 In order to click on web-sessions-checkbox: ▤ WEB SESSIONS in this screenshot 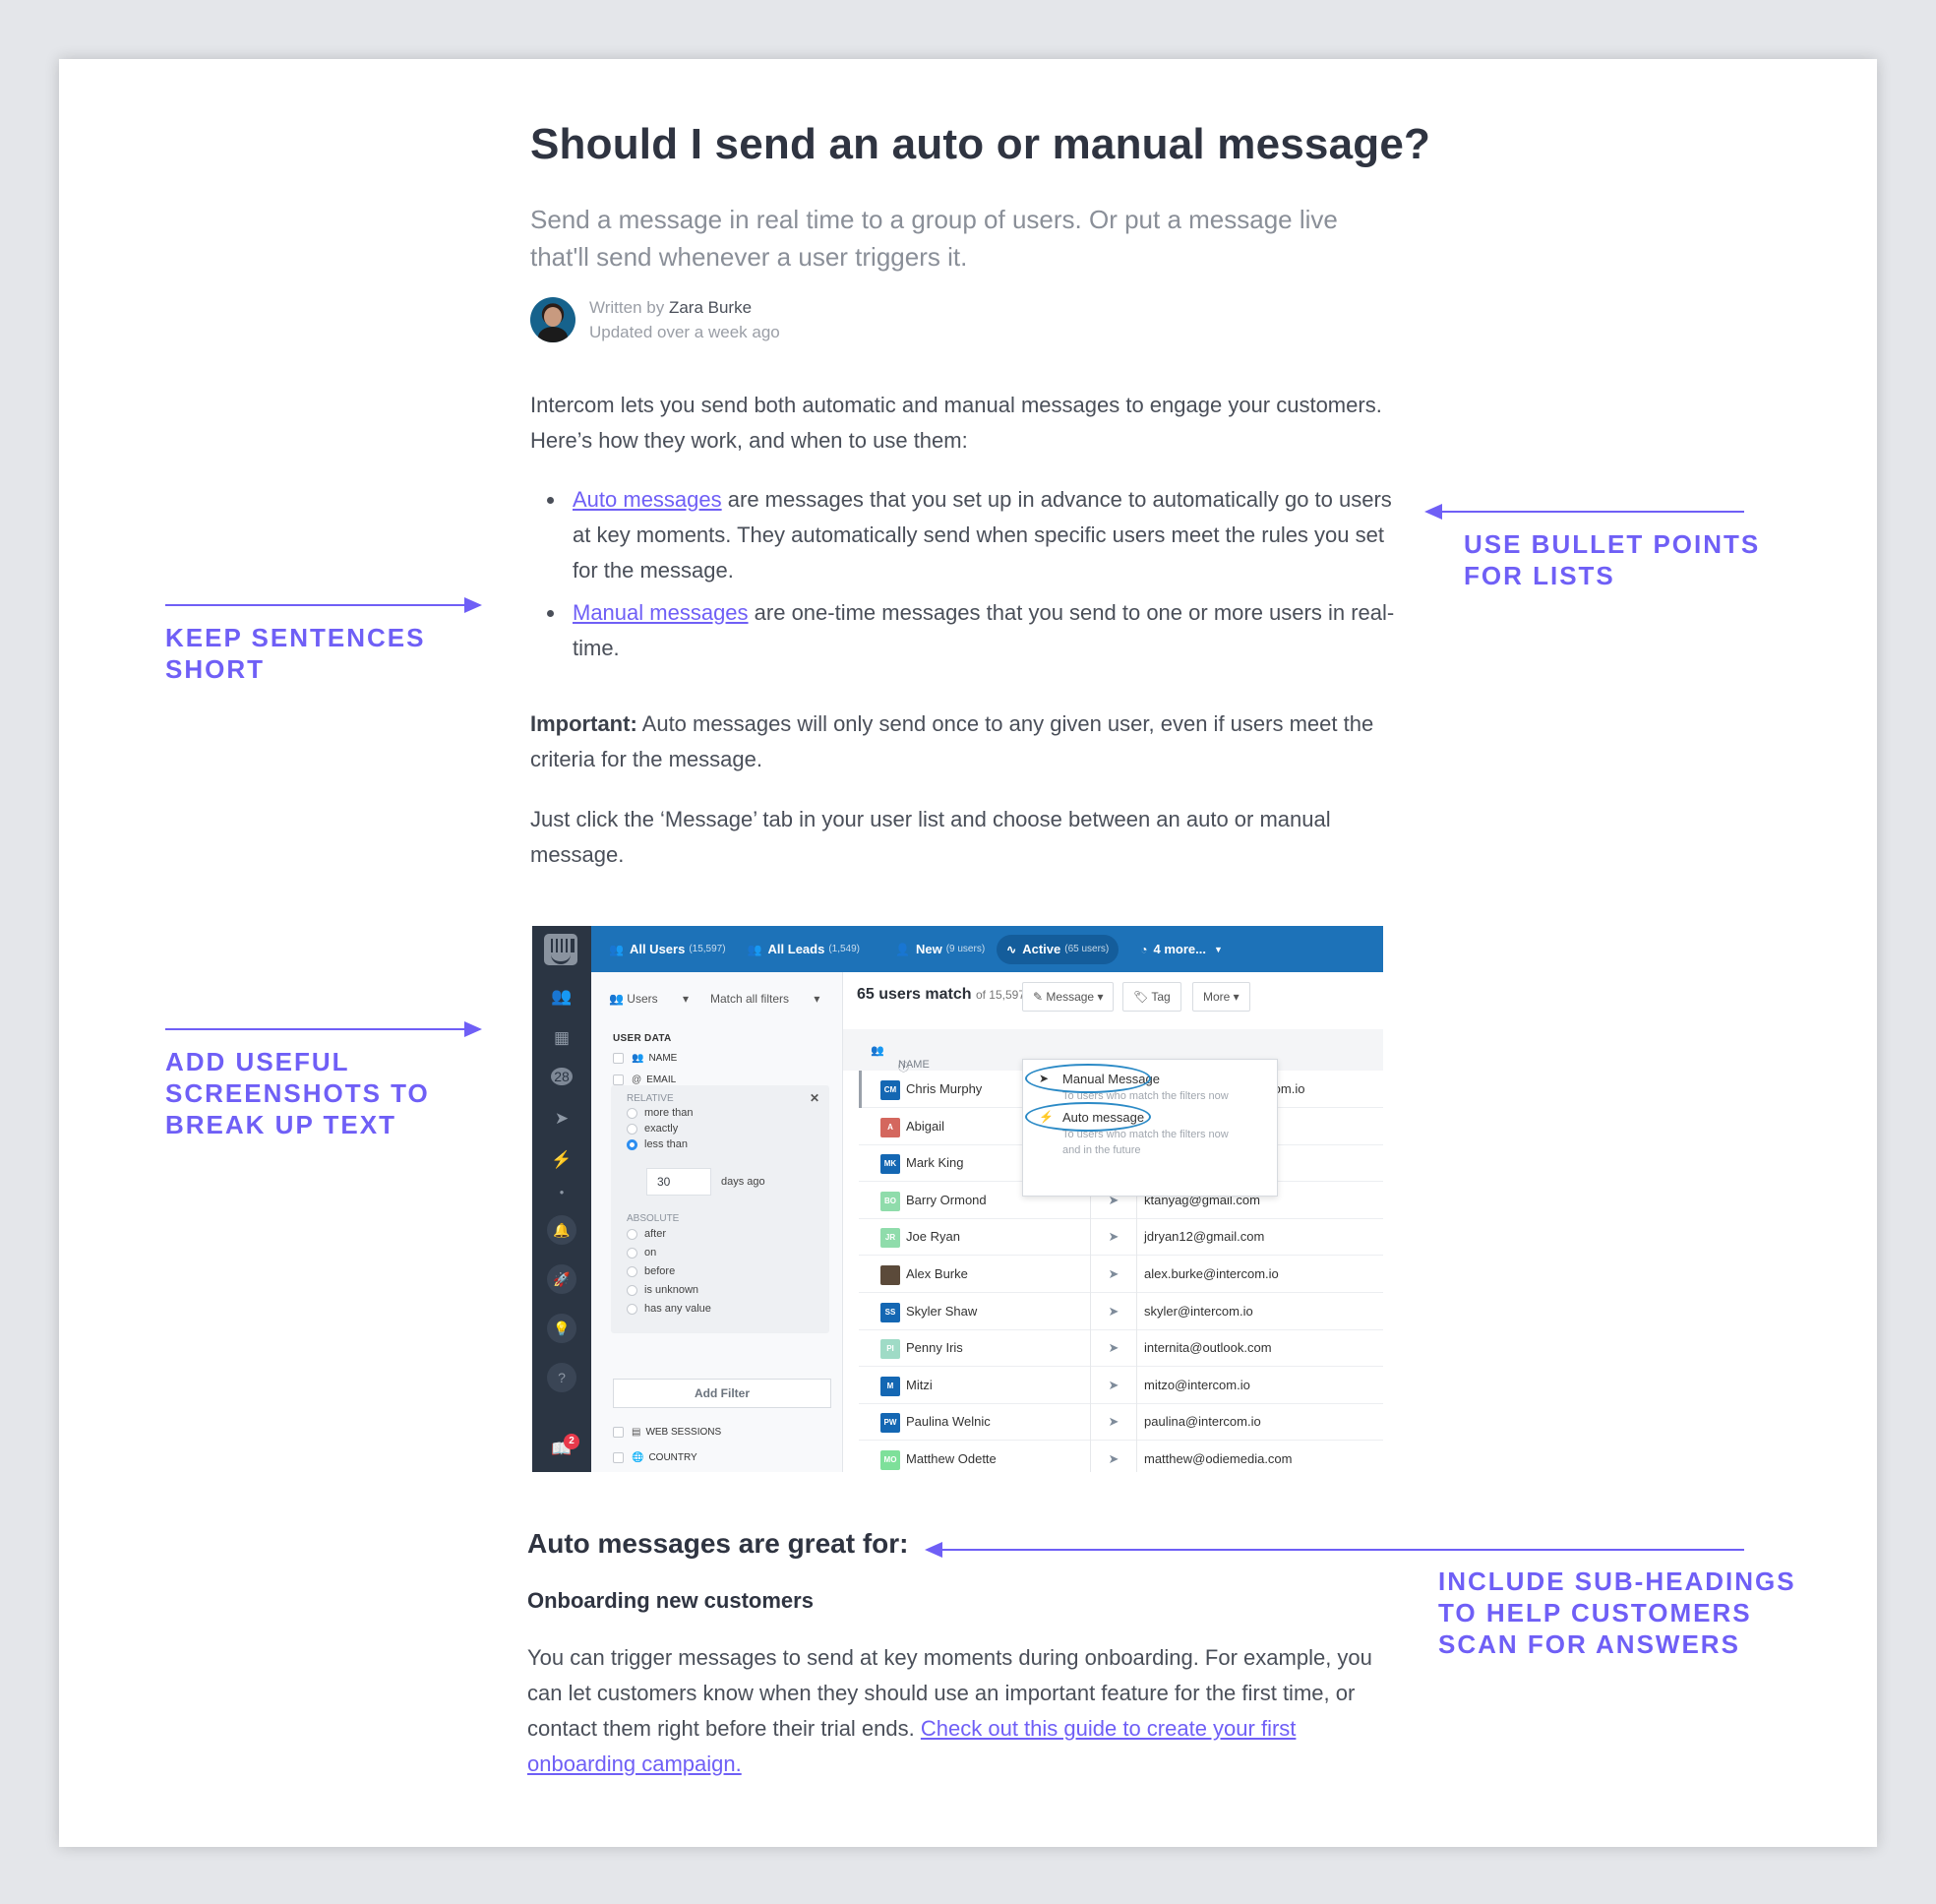, I will do `click(667, 1432)`.